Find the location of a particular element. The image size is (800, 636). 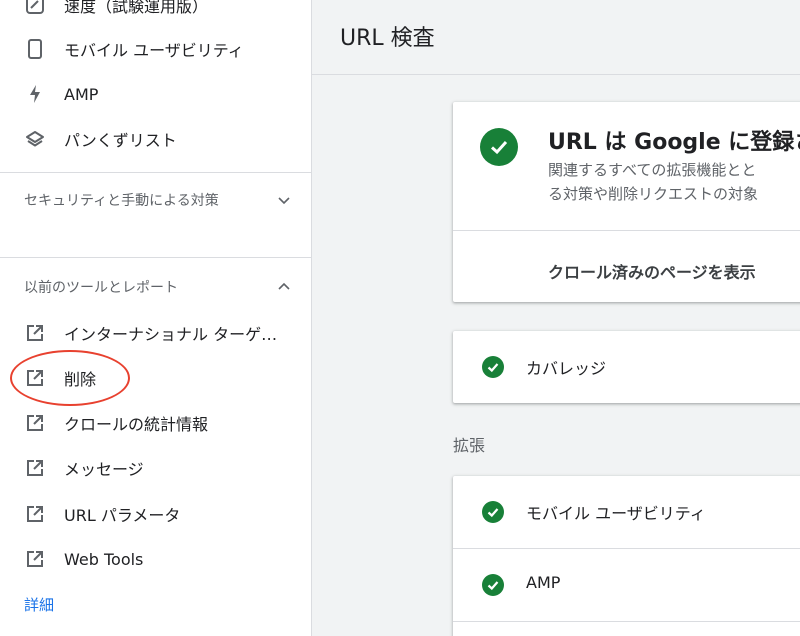

sidebar-item-label: パンくずリスト is located at coordinates (120, 140).